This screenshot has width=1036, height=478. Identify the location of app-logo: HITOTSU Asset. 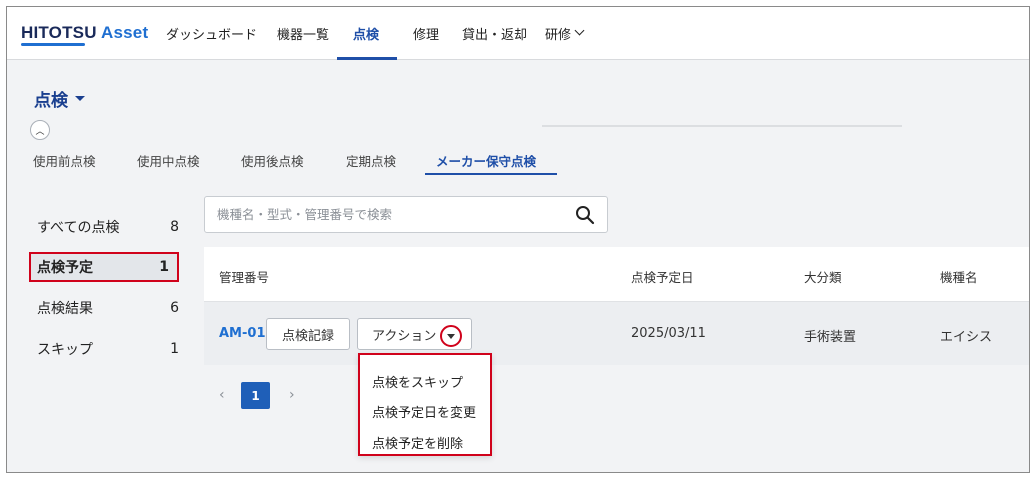
(84, 33).